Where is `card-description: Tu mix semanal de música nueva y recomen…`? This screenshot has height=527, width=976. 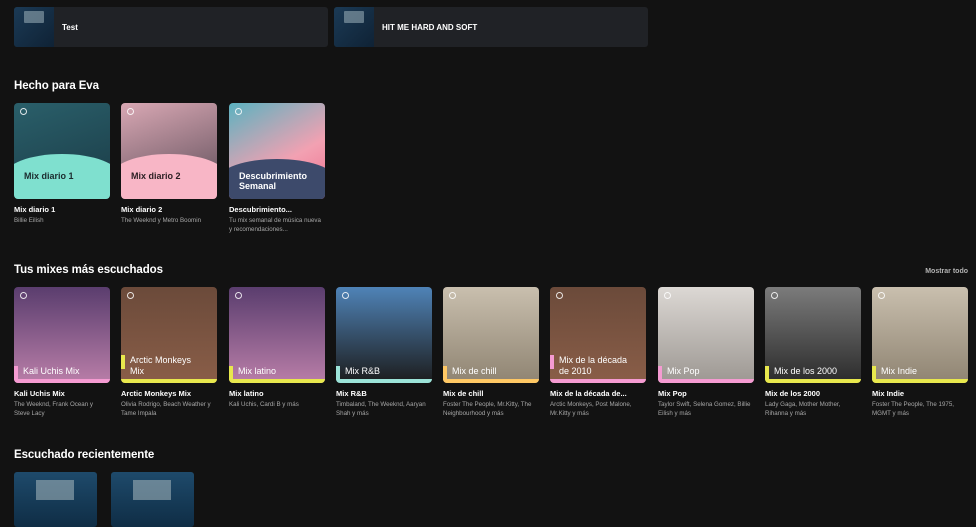 card-description: Tu mix semanal de música nueva y recomen… is located at coordinates (275, 225).